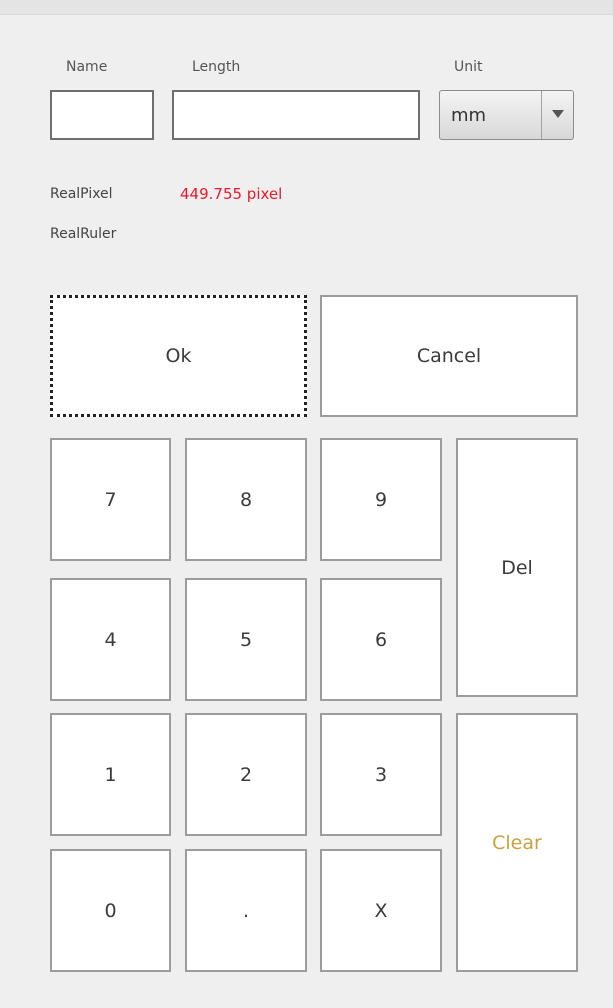 This screenshot has height=1008, width=613. What do you see at coordinates (81, 194) in the screenshot?
I see `real-pixel-label: RealPixel` at bounding box center [81, 194].